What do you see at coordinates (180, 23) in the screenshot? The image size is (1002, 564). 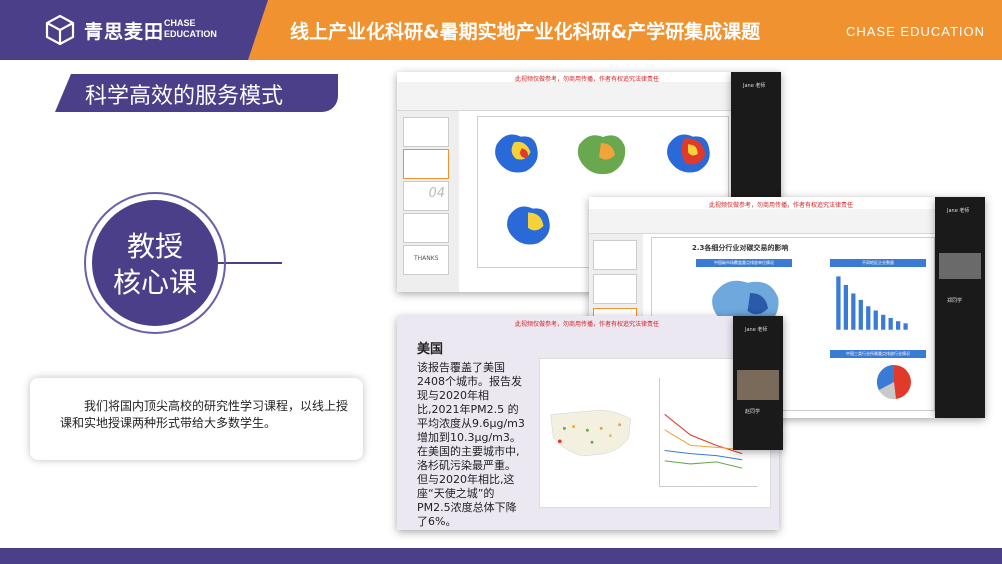 I see `logo-en-line1: CHASE` at bounding box center [180, 23].